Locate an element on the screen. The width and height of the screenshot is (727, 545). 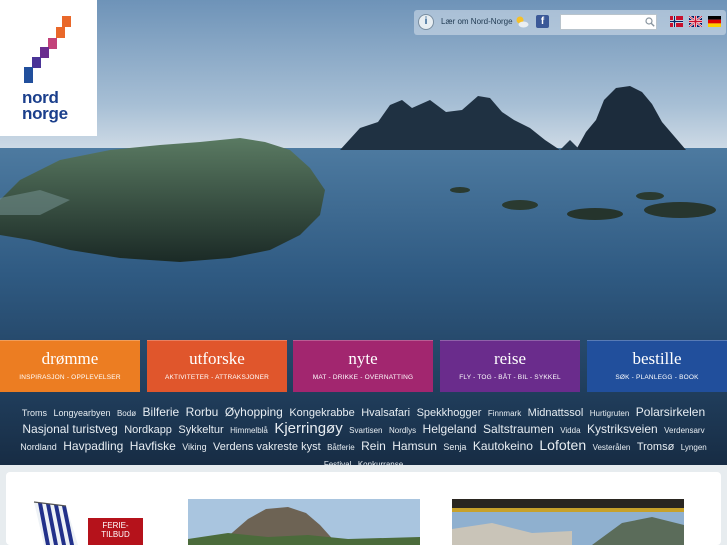
tag-link: Verdens vakreste kyst is located at coordinates (267, 447).